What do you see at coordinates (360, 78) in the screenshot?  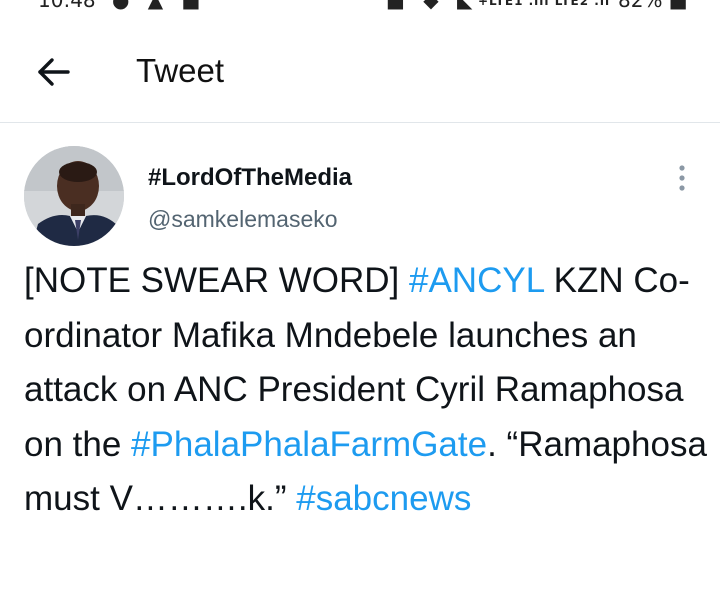 I see `top-app-bar: Tweet` at bounding box center [360, 78].